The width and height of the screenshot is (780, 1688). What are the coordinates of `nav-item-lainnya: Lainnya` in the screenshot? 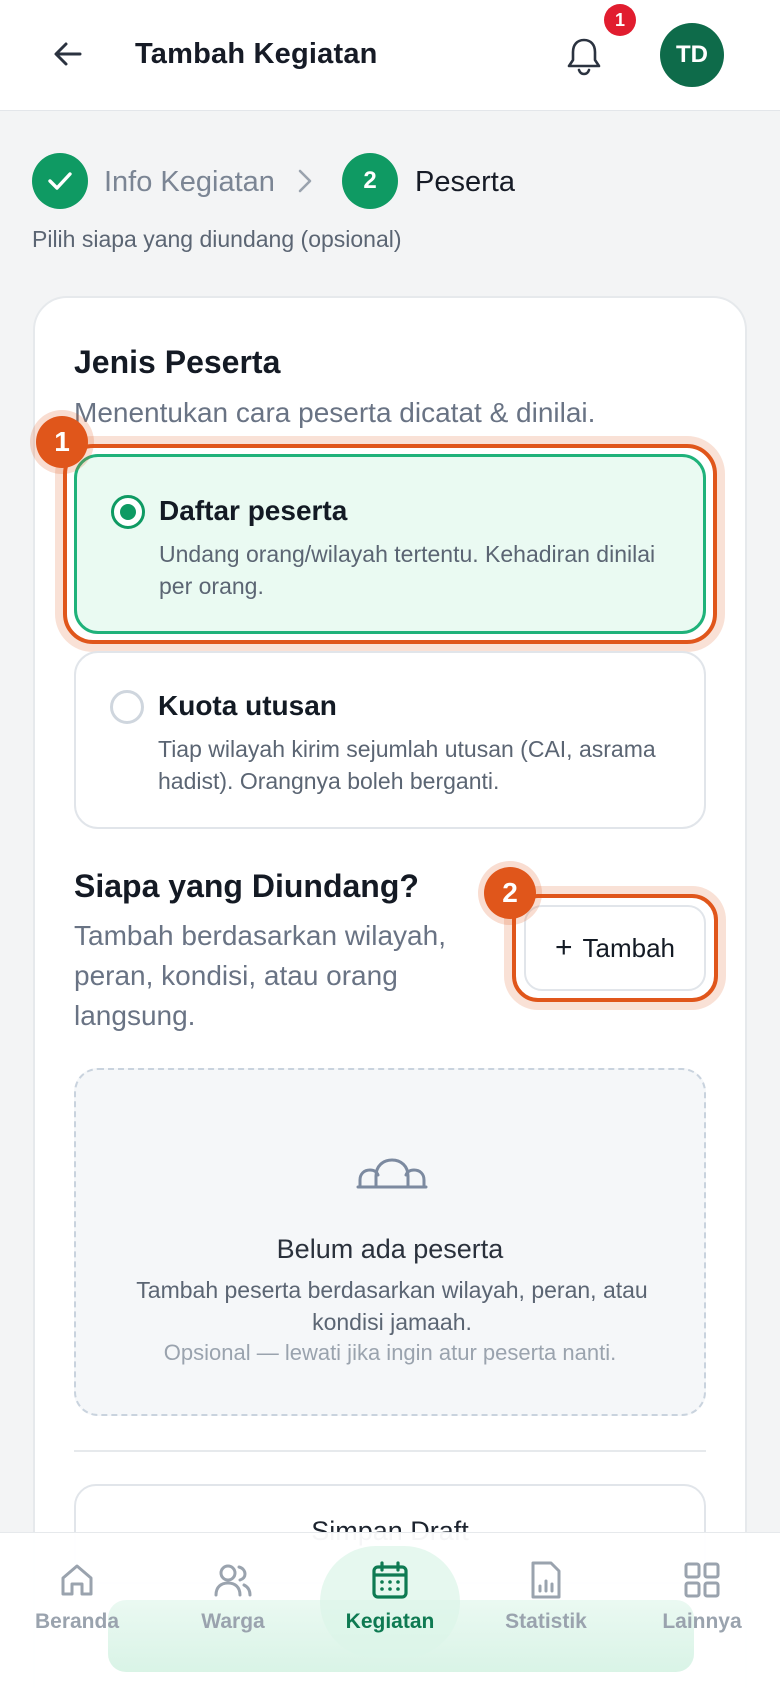 It's located at (702, 1610).